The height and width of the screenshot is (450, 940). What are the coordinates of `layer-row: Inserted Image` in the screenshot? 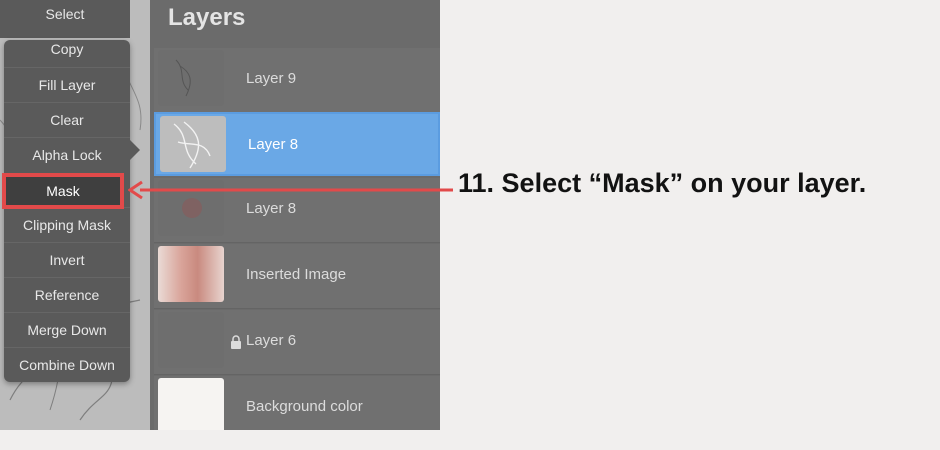 It's located at (297, 276).